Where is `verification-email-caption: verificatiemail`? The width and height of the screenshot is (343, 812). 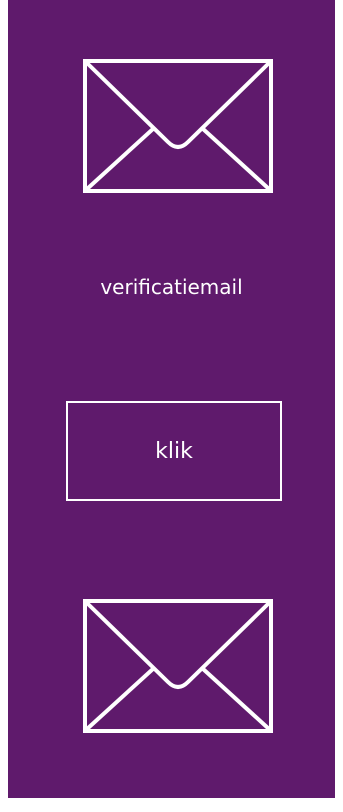 verification-email-caption: verificatiemail is located at coordinates (171, 287).